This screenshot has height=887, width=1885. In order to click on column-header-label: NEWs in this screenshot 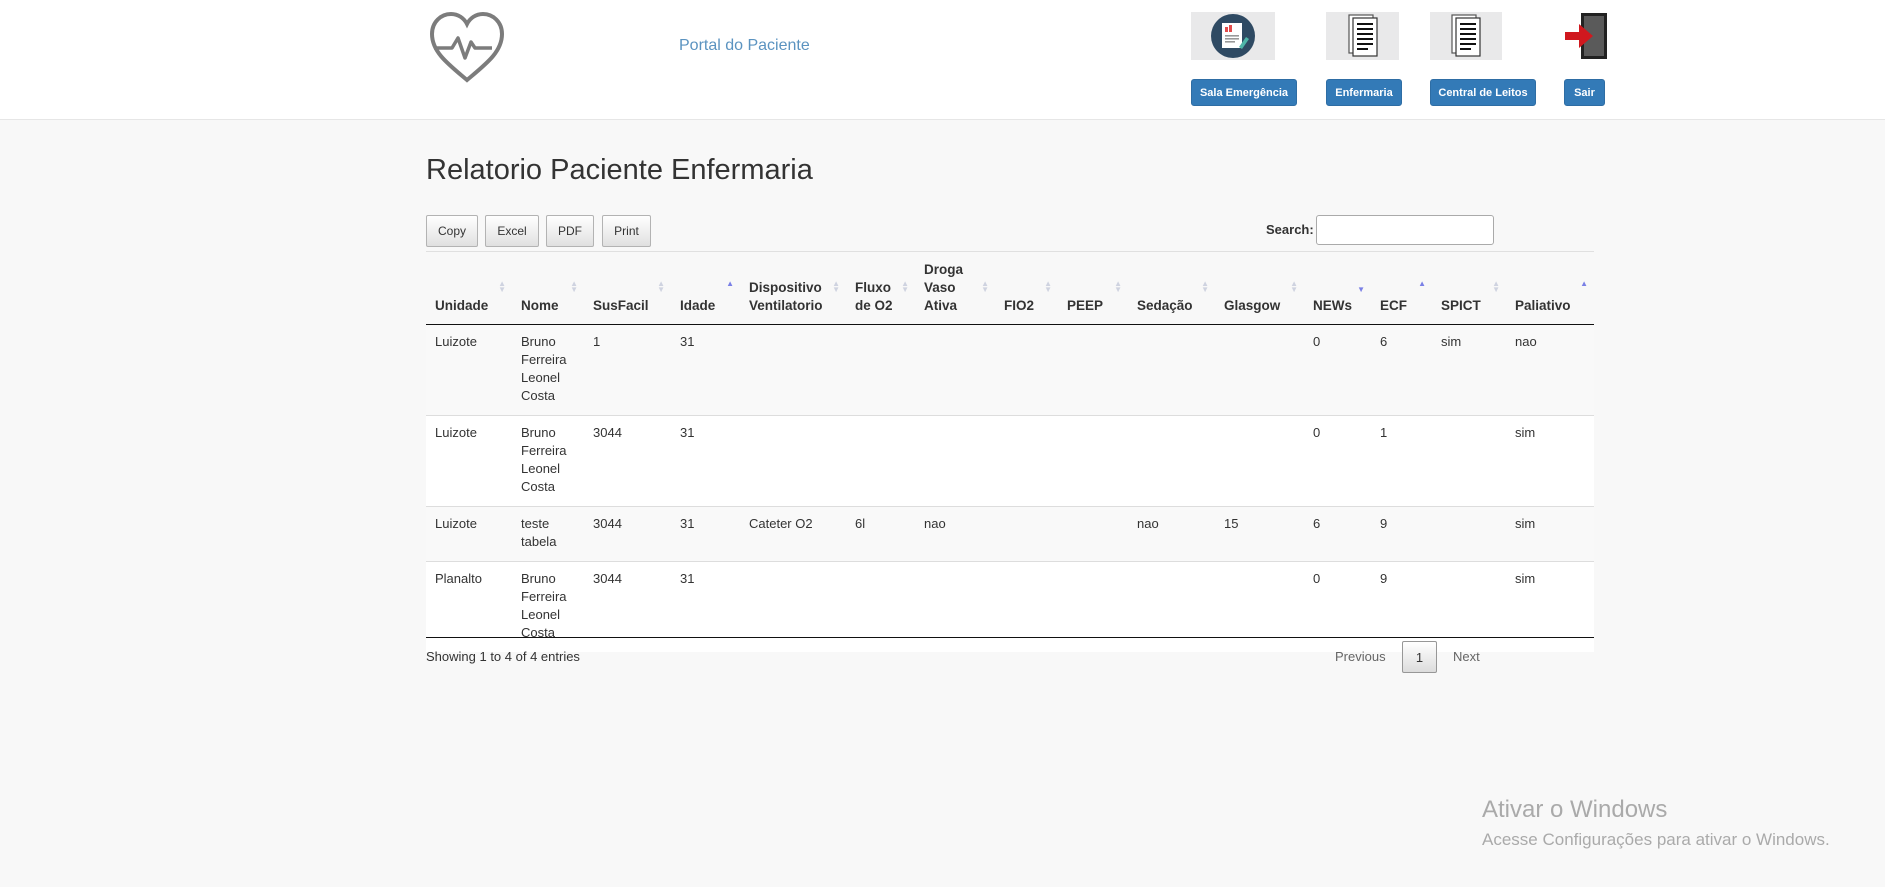, I will do `click(1333, 305)`.